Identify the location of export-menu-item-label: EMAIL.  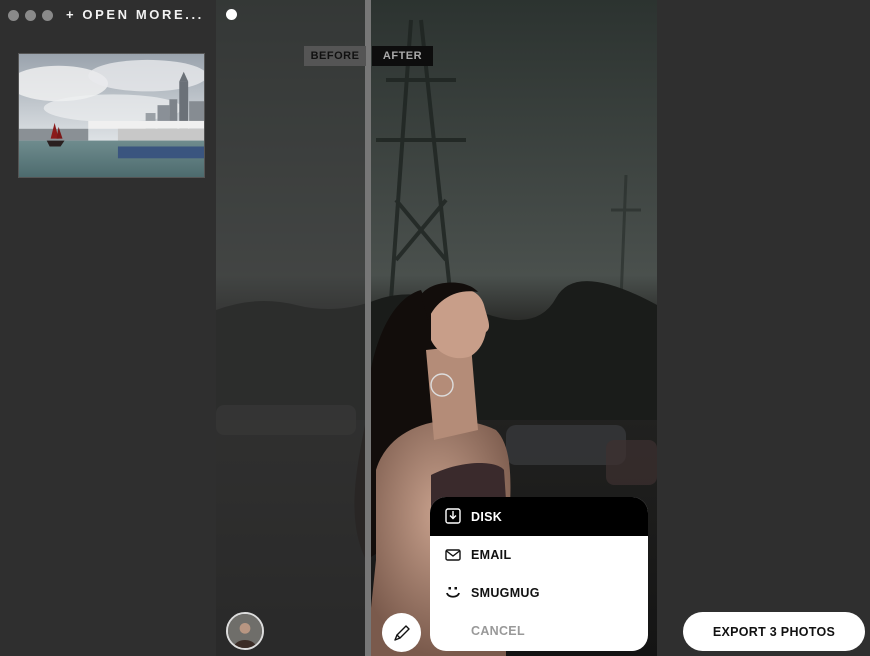
(491, 555).